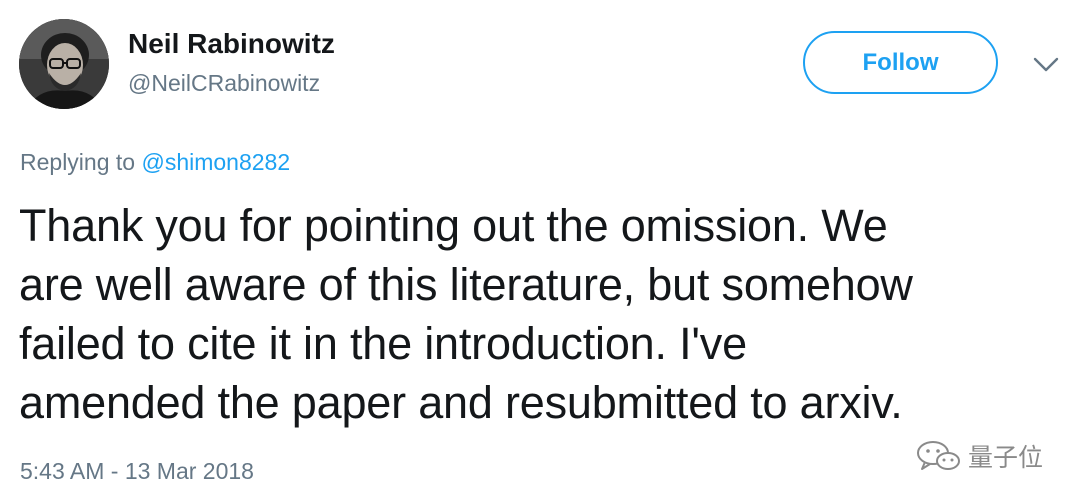 This screenshot has width=1080, height=503. Describe the element at coordinates (900, 62) in the screenshot. I see `follow-button: Follow` at that location.